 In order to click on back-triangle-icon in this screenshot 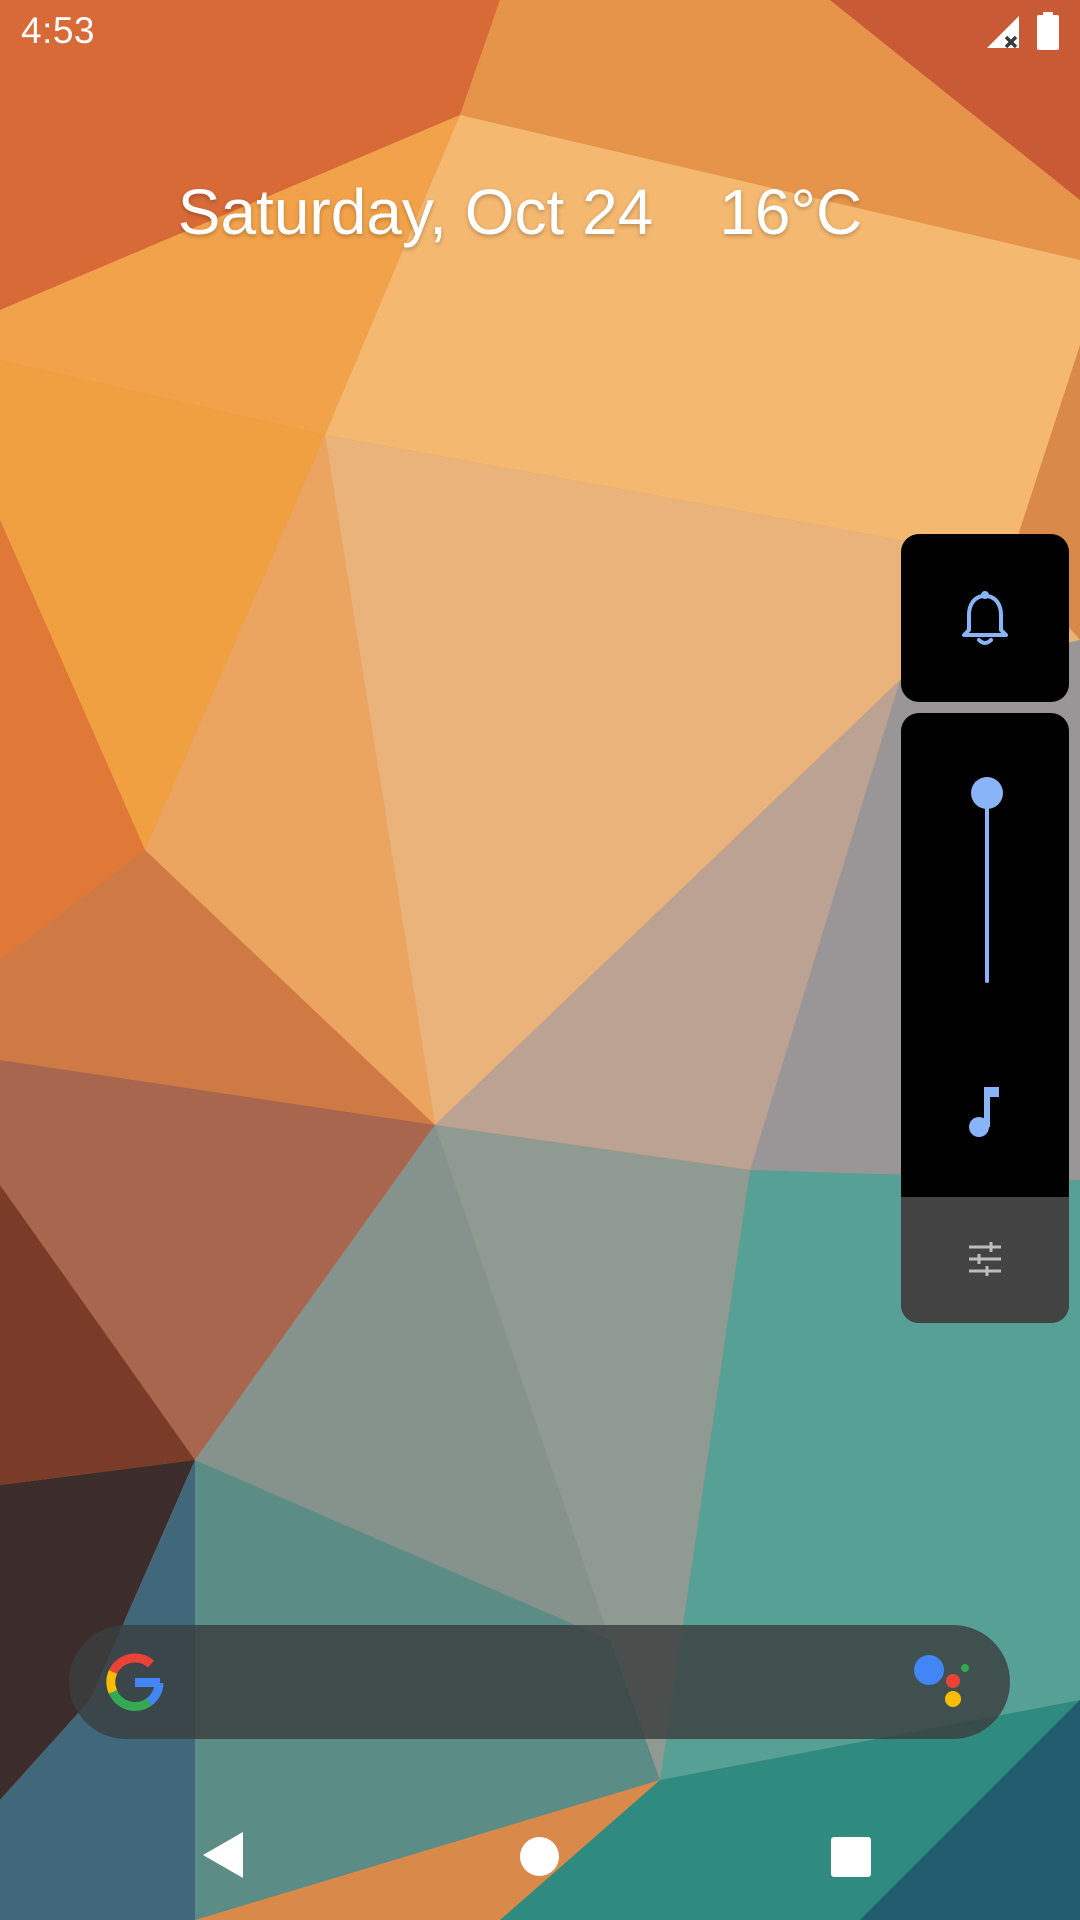, I will do `click(223, 1855)`.